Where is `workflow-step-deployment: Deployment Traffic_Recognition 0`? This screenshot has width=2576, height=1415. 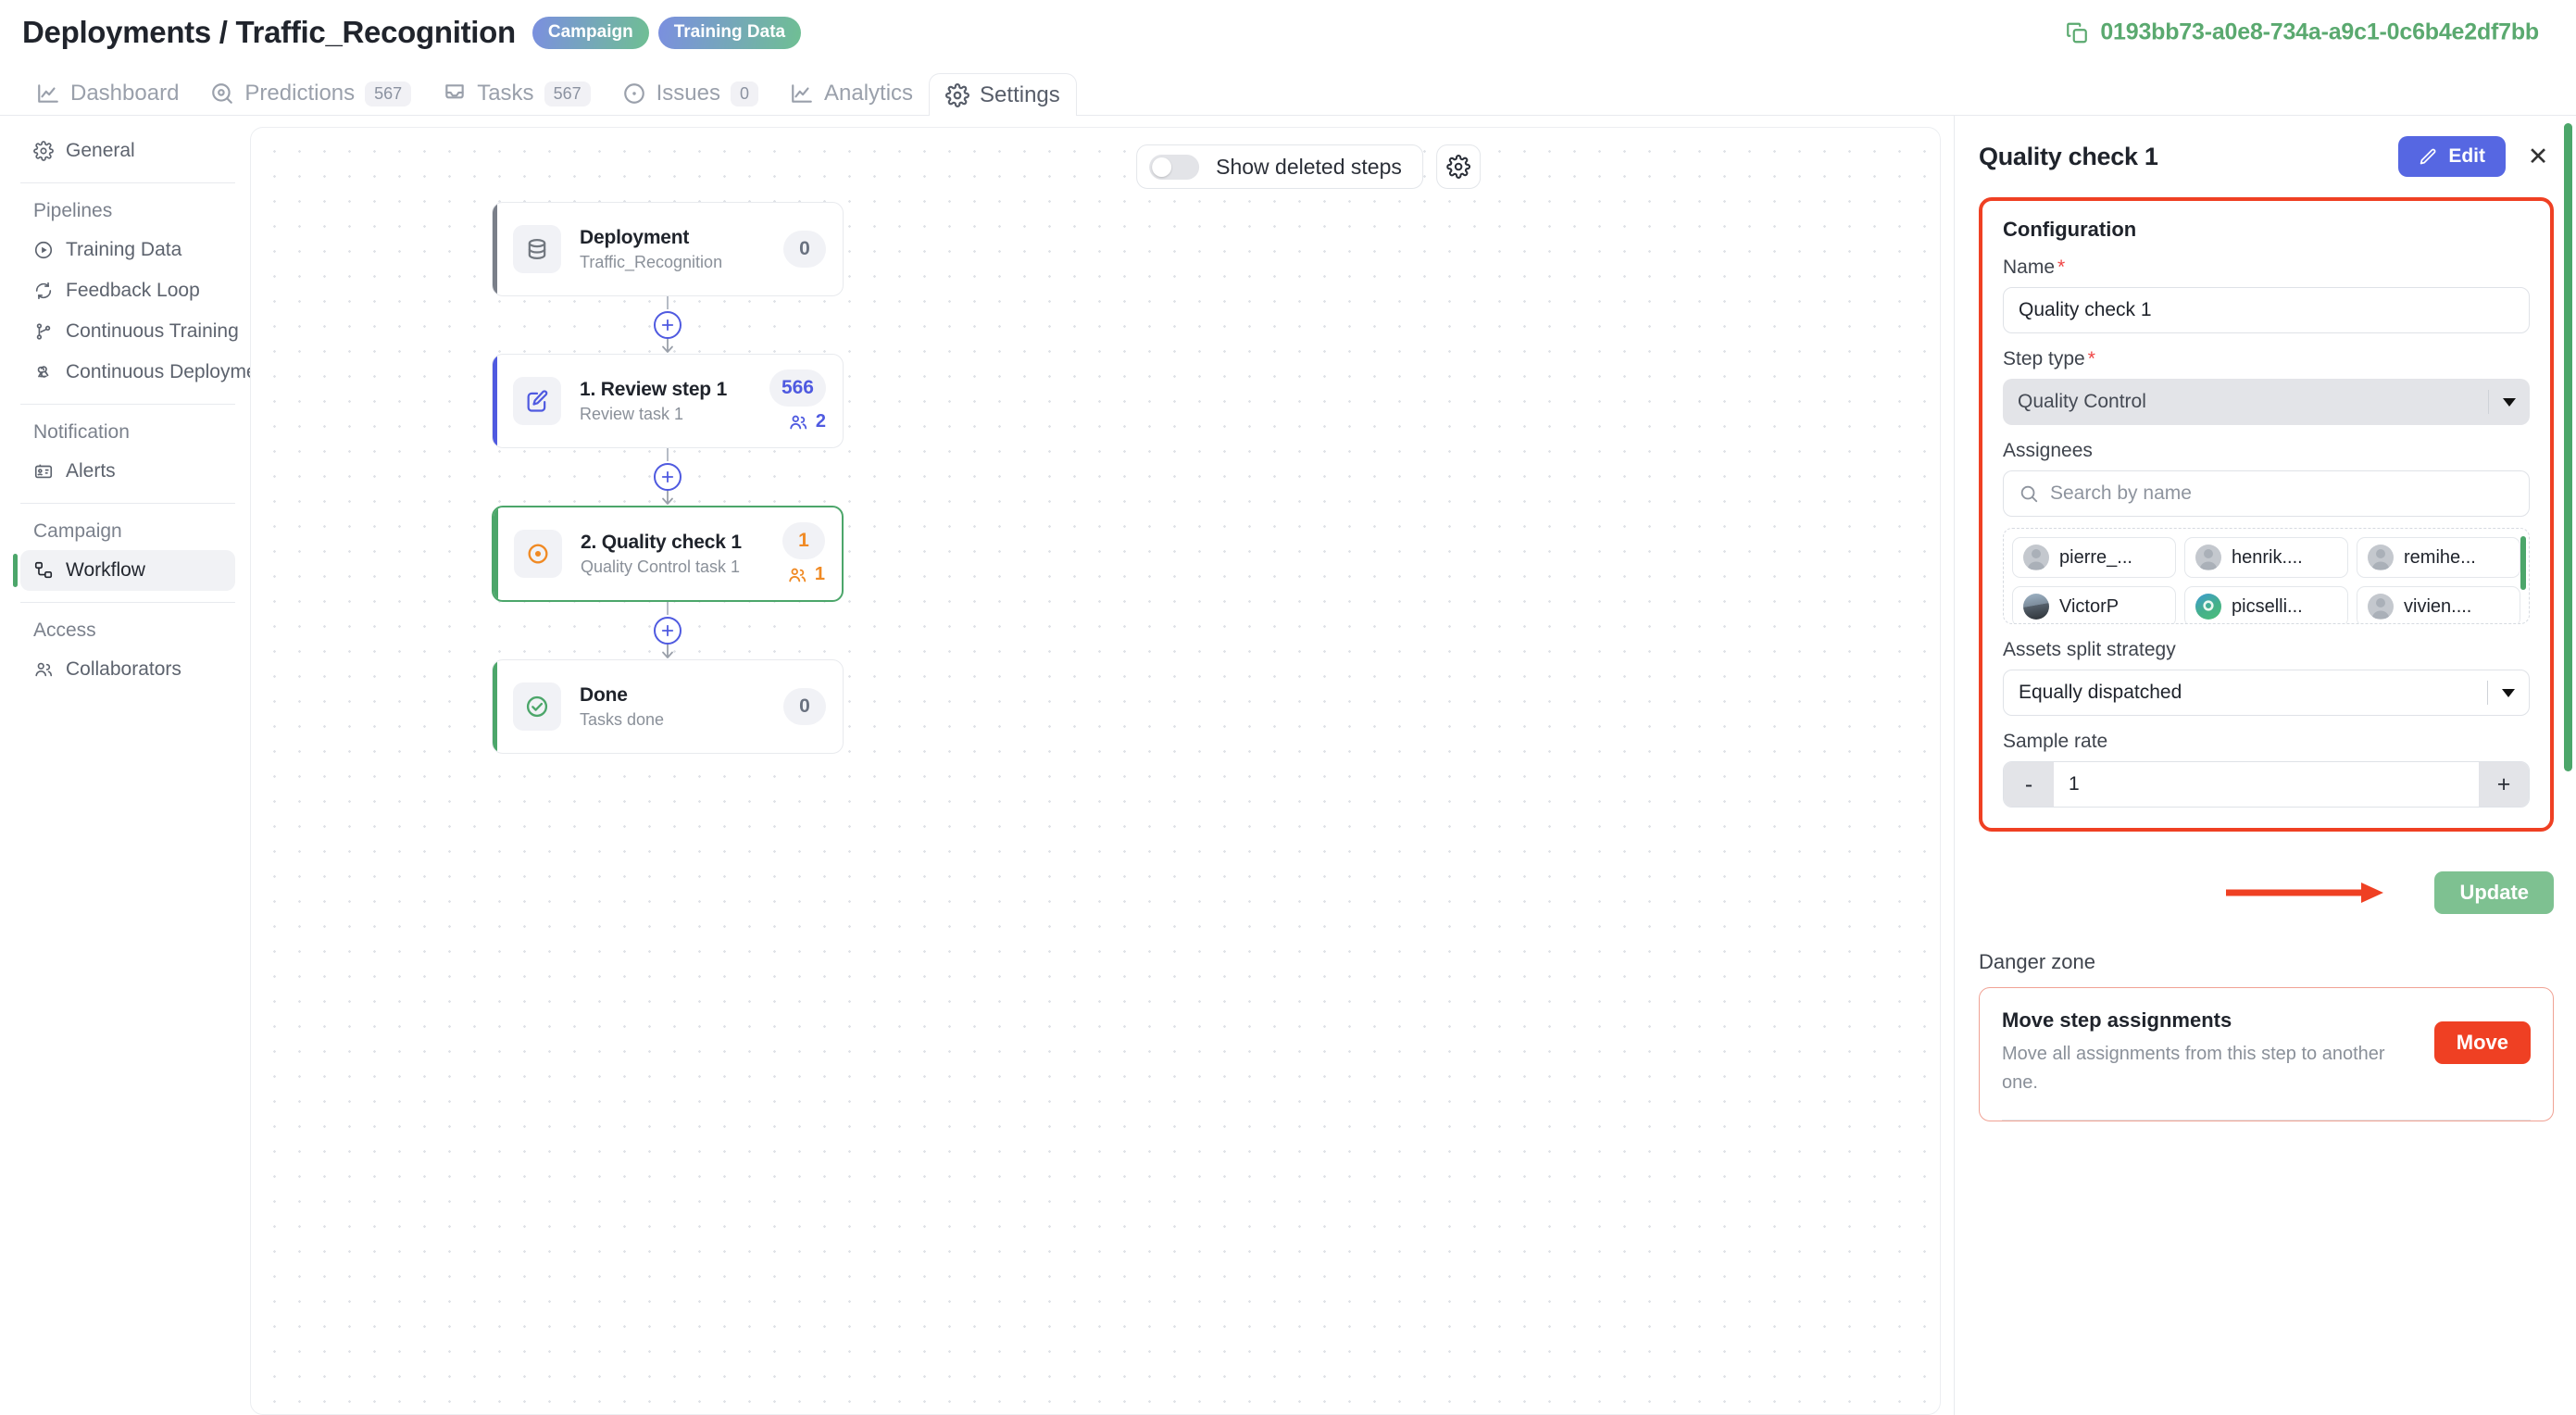
workflow-step-deployment: Deployment Traffic_Recognition 0 is located at coordinates (668, 249).